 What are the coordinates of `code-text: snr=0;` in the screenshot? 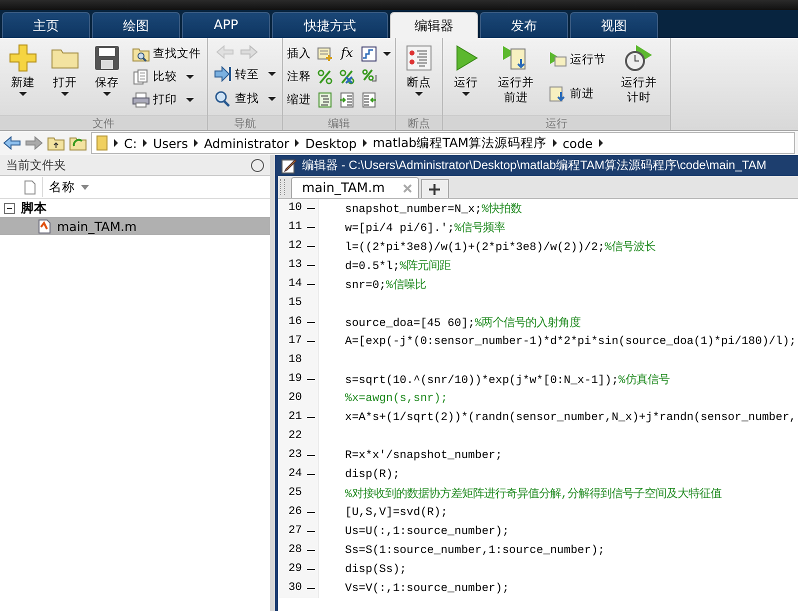 It's located at (365, 286).